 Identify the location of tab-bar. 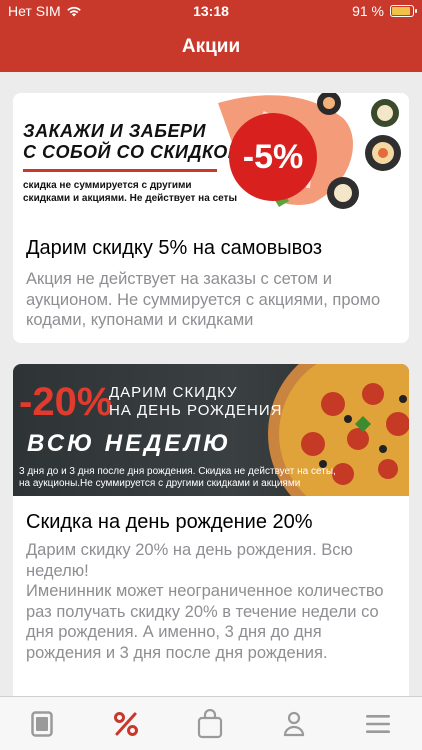
(211, 723).